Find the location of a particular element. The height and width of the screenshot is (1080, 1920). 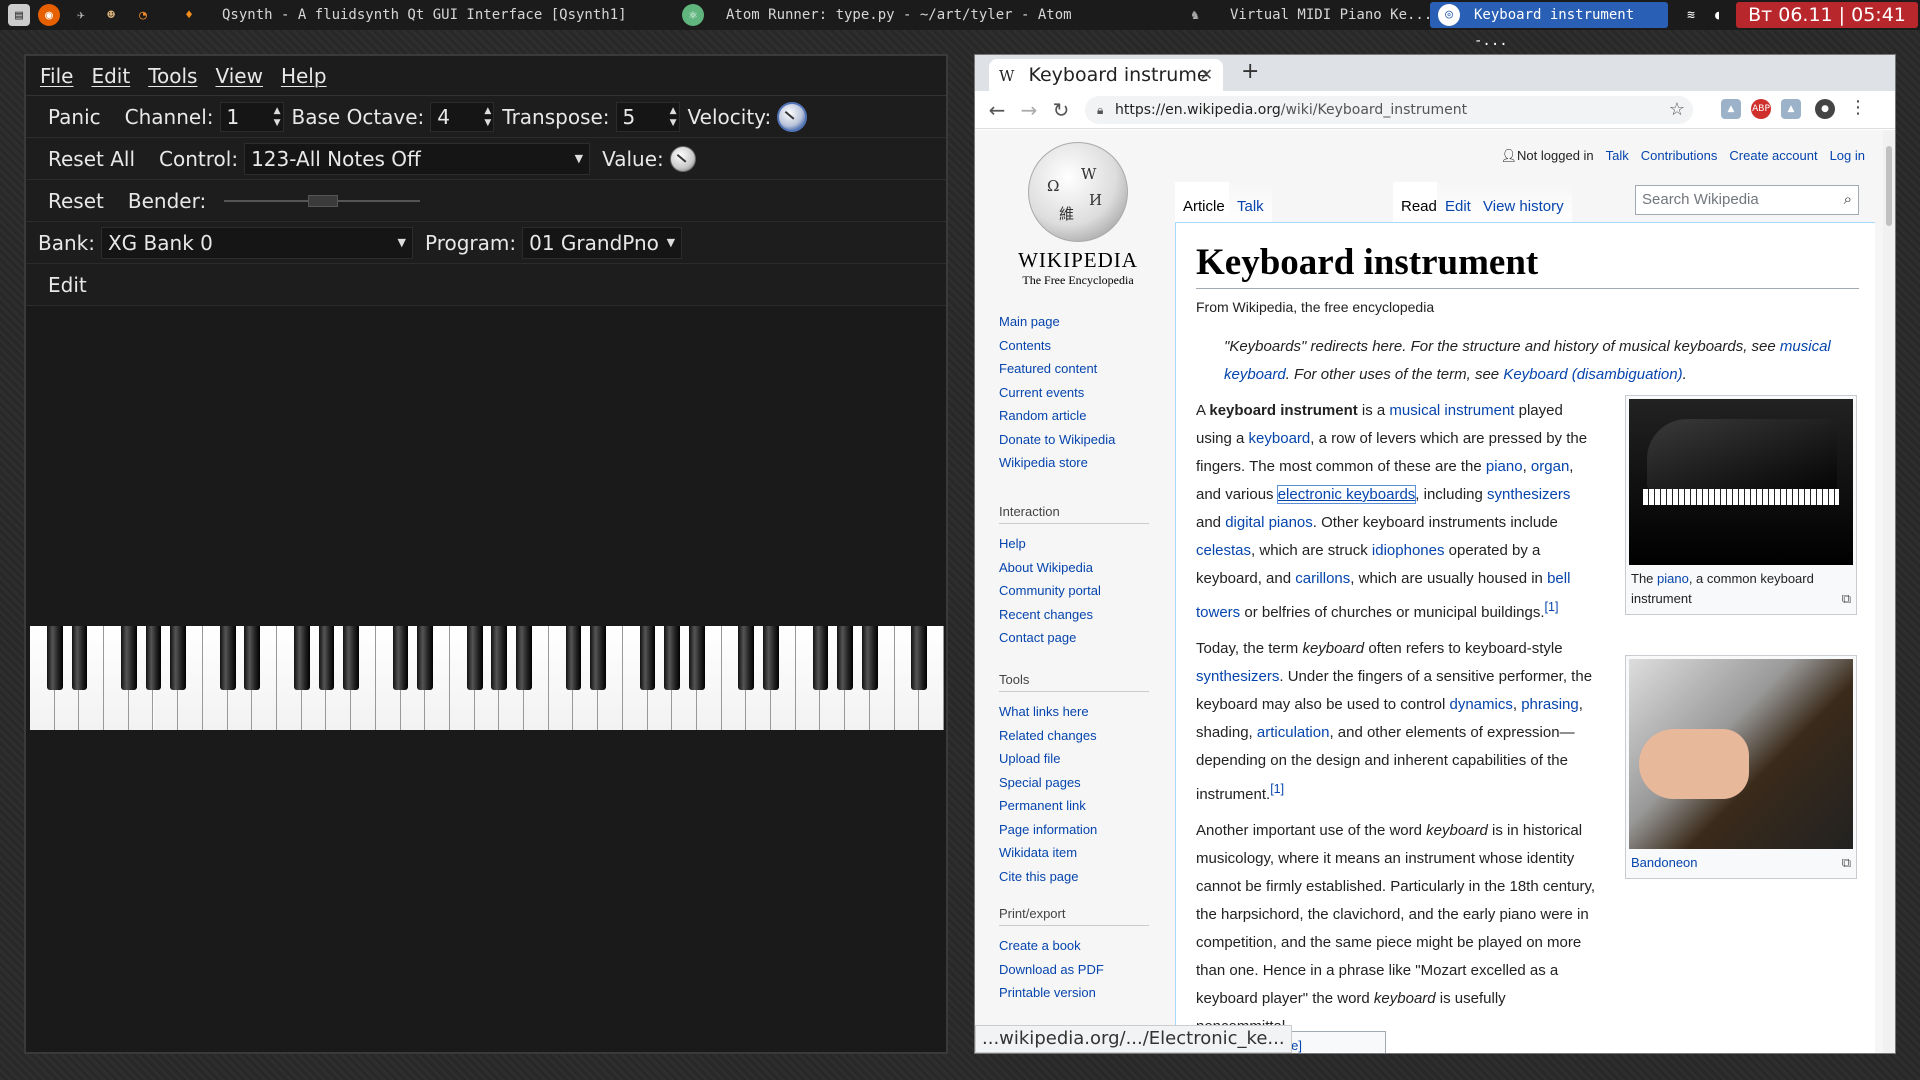

search-input: Search Wikipedia ⌕ is located at coordinates (1747, 200).